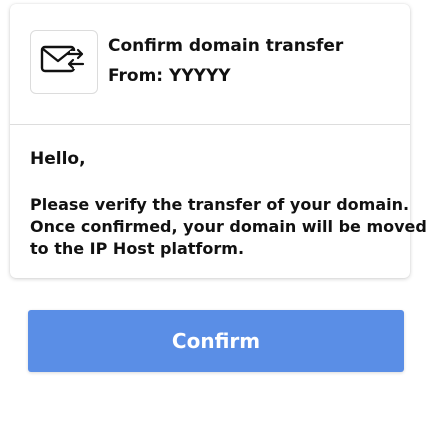 This screenshot has height=432, width=432. Describe the element at coordinates (58, 159) in the screenshot. I see `email-greeting: Hello,` at that location.